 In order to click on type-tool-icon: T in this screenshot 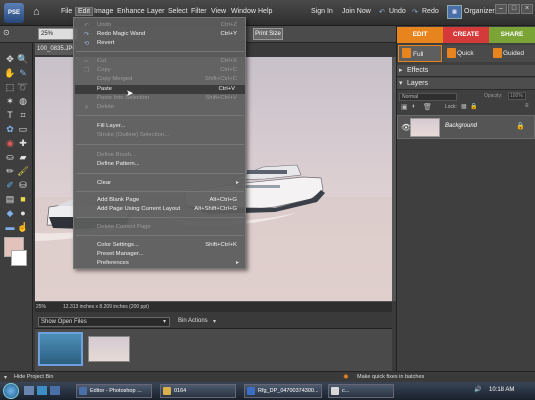, I will do `click(10, 115)`.